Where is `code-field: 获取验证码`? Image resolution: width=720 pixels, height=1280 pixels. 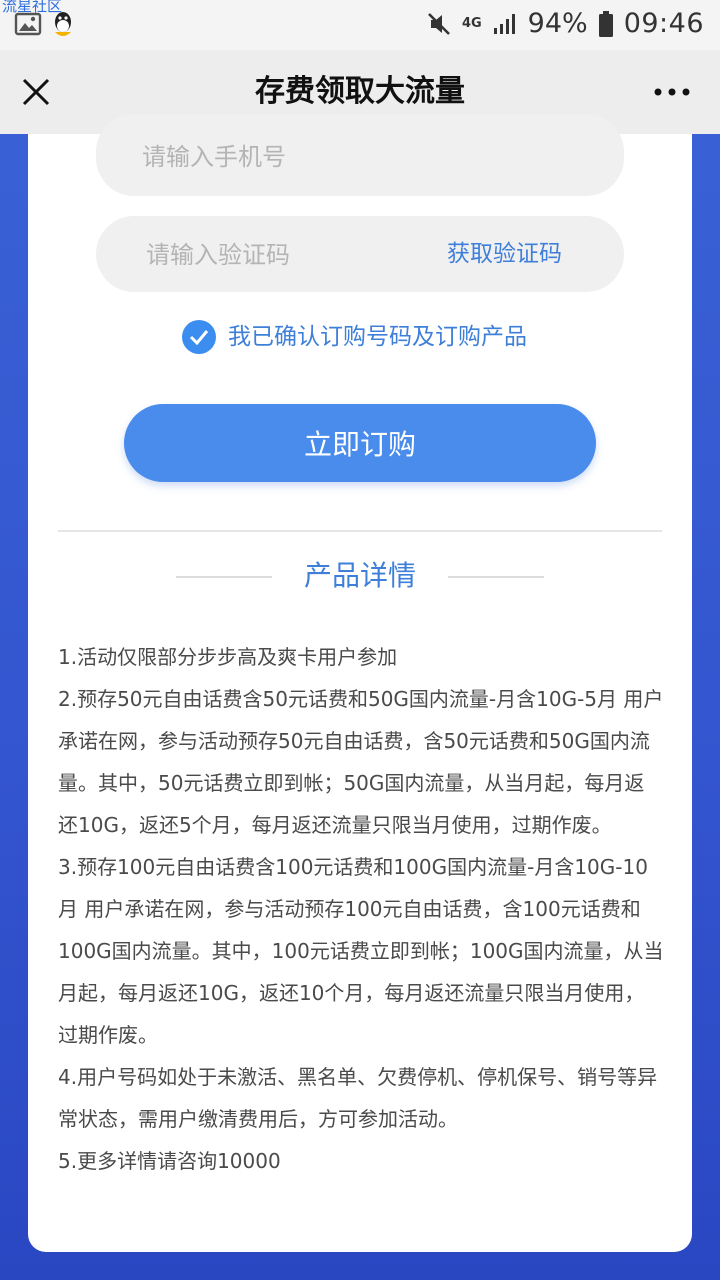
code-field: 获取验证码 is located at coordinates (360, 254).